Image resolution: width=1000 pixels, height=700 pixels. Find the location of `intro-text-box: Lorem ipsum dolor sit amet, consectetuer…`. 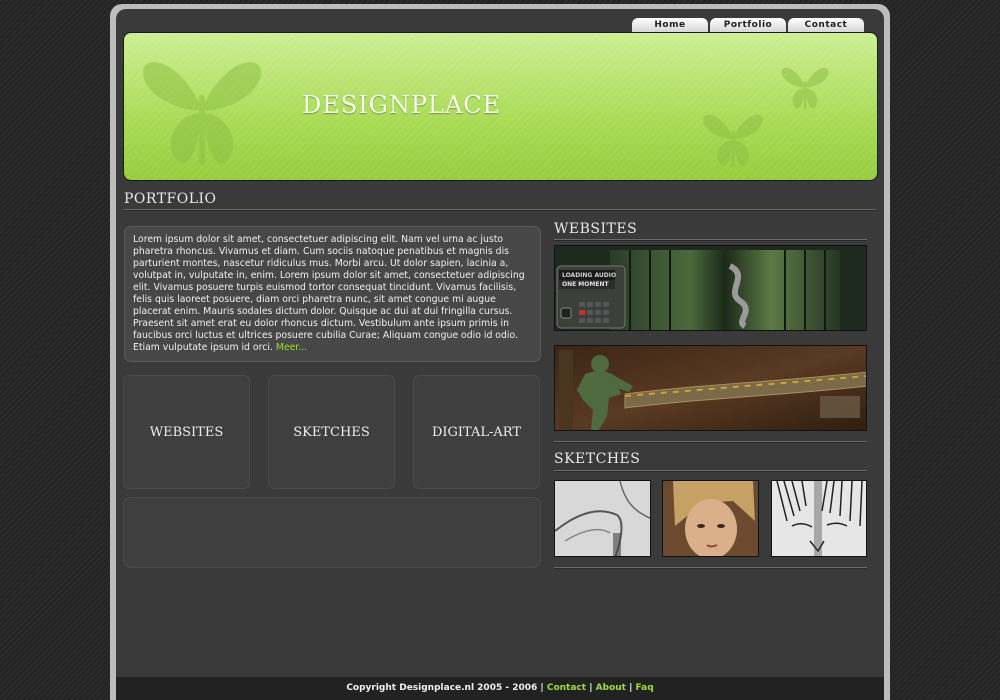

intro-text-box: Lorem ipsum dolor sit amet, consectetuer… is located at coordinates (332, 294).